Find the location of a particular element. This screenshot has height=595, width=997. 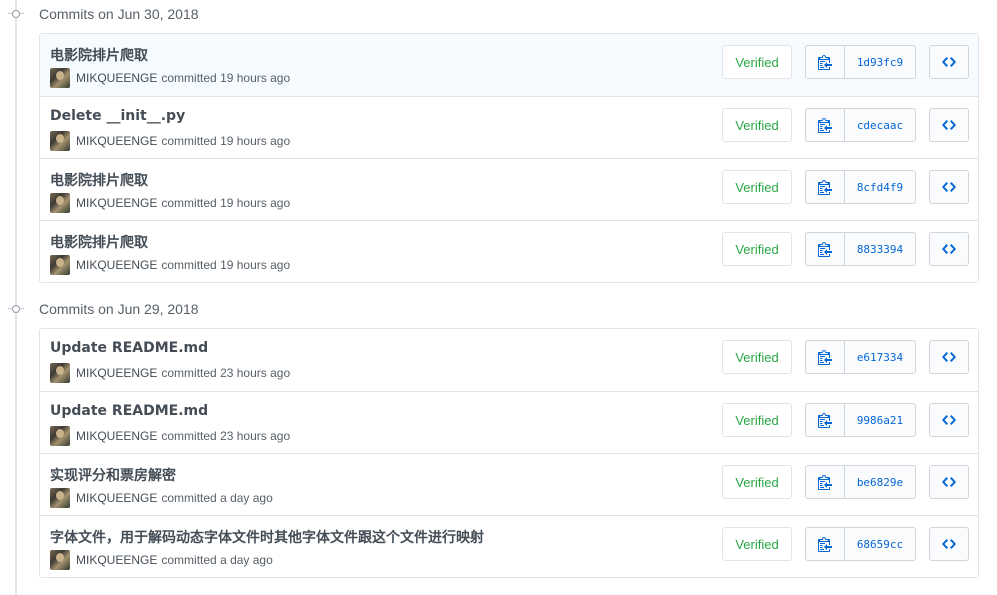

commit-title-link: 实现评分和票房解密 is located at coordinates (113, 475).